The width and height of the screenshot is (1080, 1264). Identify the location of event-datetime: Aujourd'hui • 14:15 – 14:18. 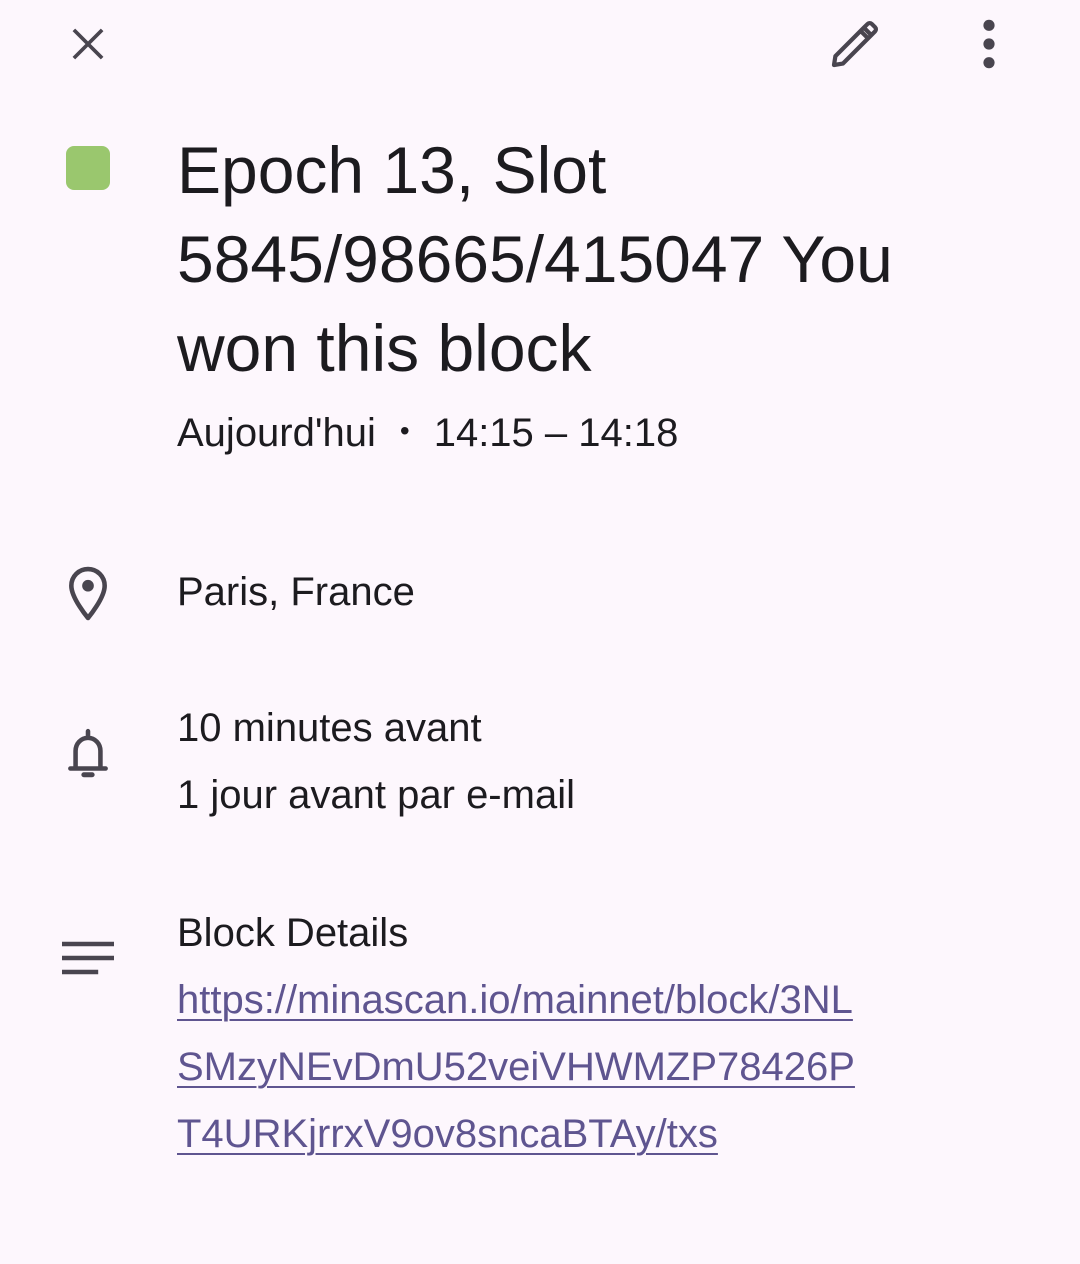
(427, 434).